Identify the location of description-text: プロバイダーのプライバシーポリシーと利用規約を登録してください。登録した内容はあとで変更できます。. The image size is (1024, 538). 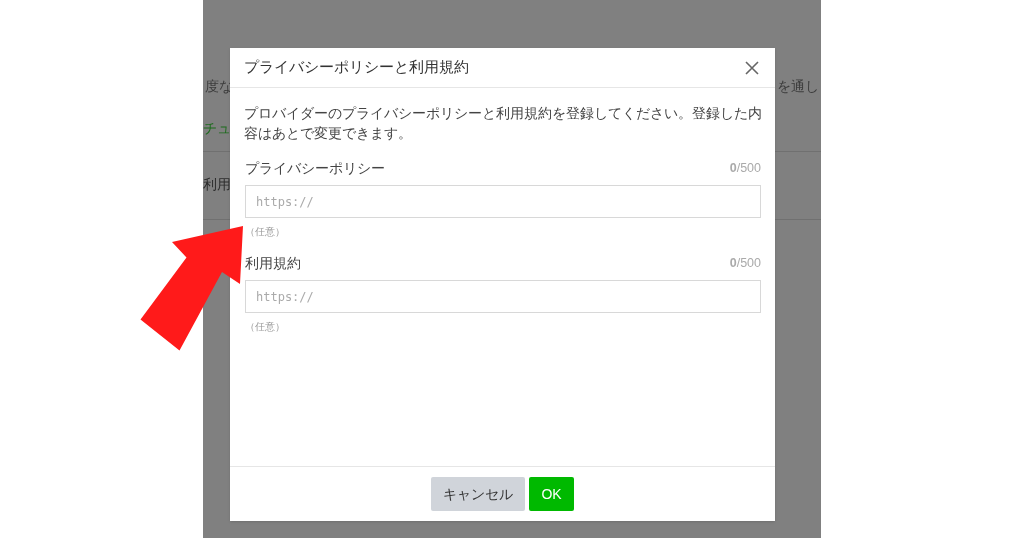
(503, 124).